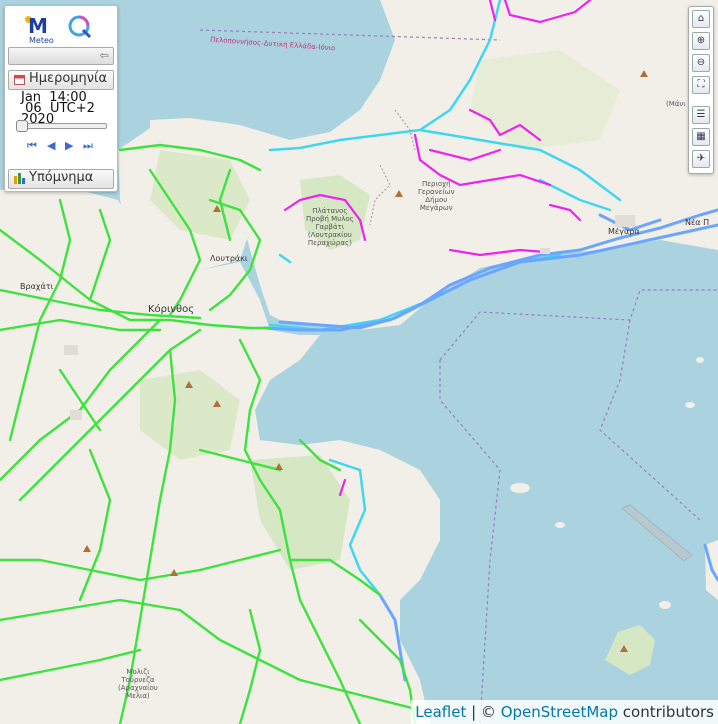  I want to click on zoom-in-icon: ⊕, so click(701, 41).